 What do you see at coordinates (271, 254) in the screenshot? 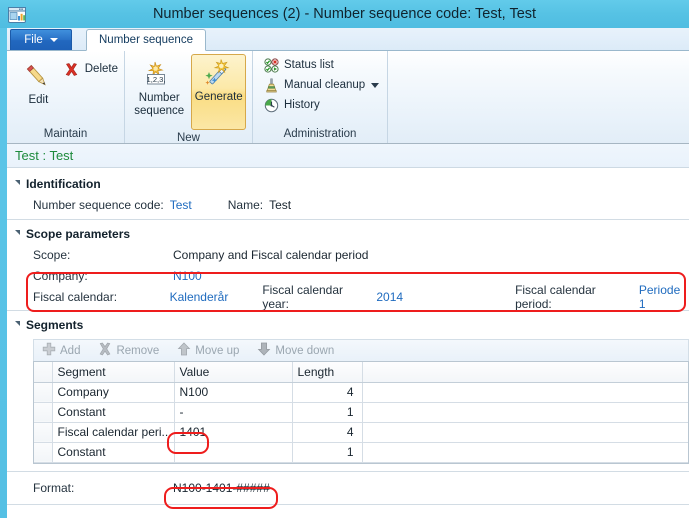
I see `scope-value: Company and Fiscal calendar period` at bounding box center [271, 254].